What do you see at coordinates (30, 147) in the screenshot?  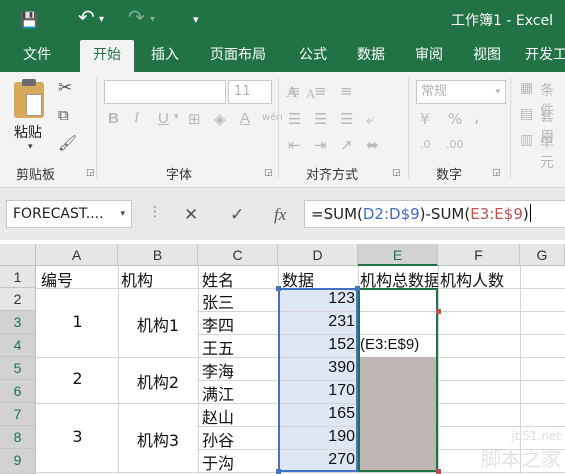 I see `paste-dropdown-icon: ▾` at bounding box center [30, 147].